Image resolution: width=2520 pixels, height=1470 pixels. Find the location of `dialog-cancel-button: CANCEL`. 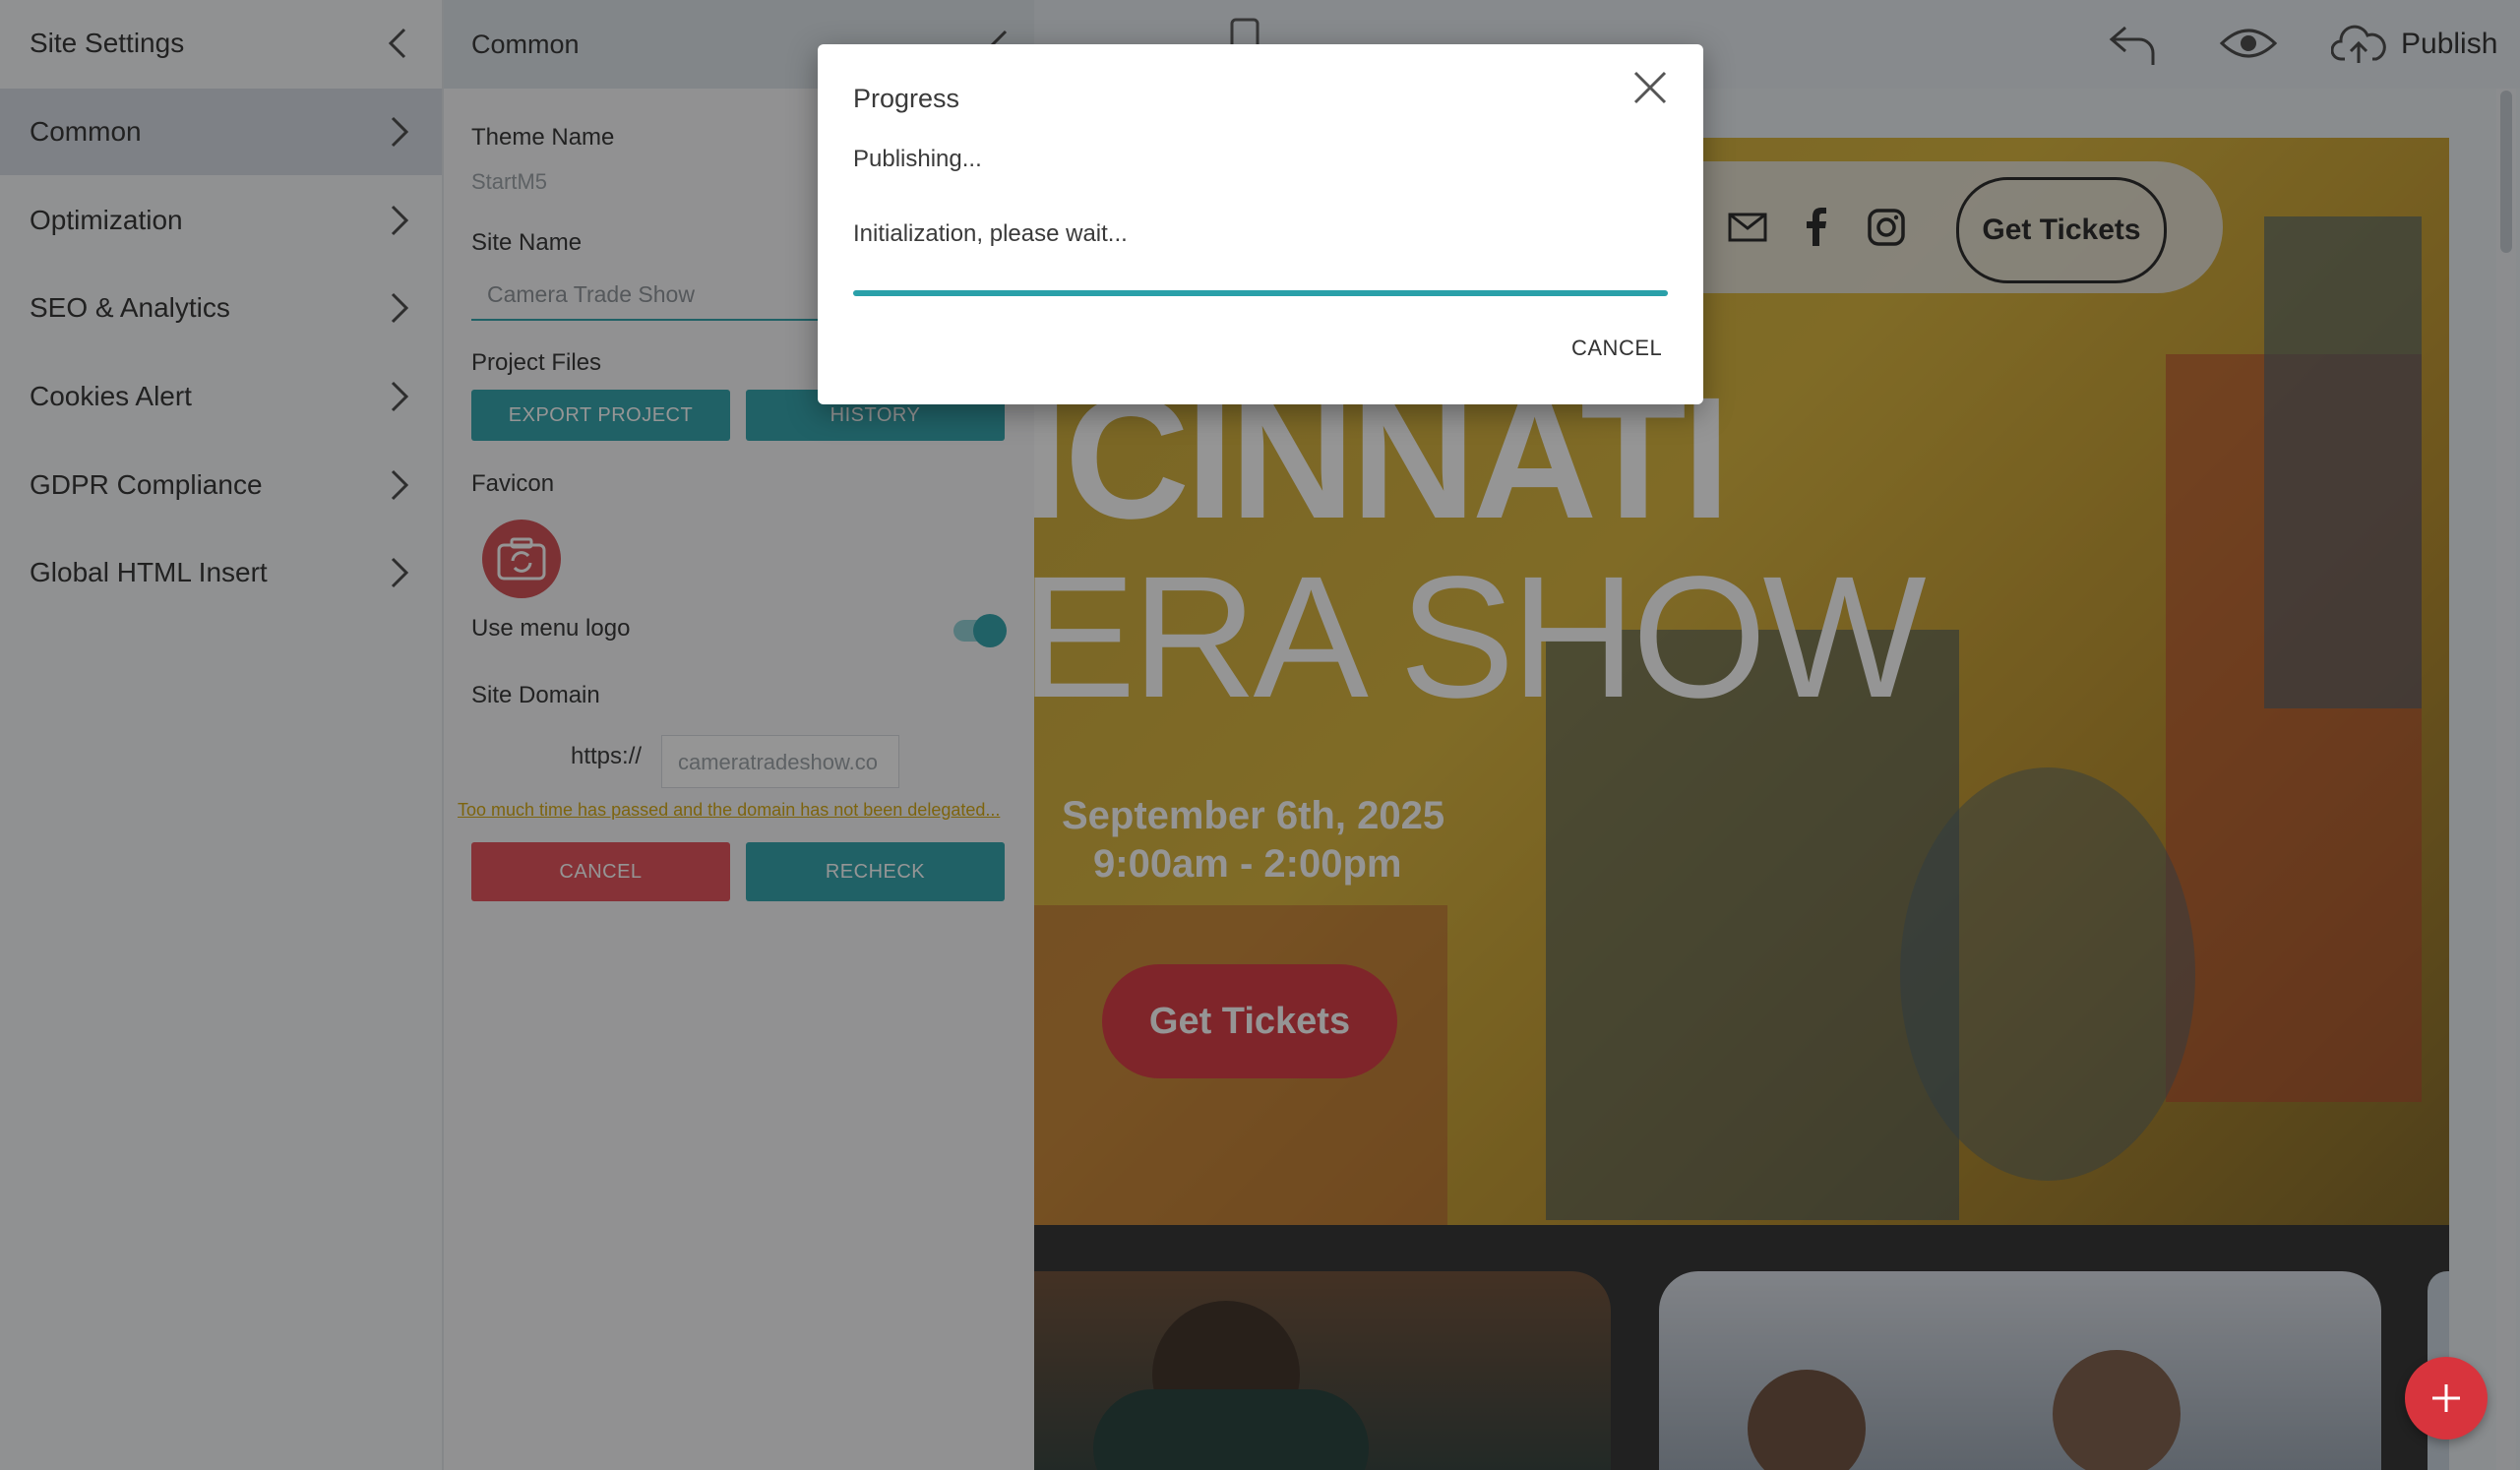

dialog-cancel-button: CANCEL is located at coordinates (1616, 348).